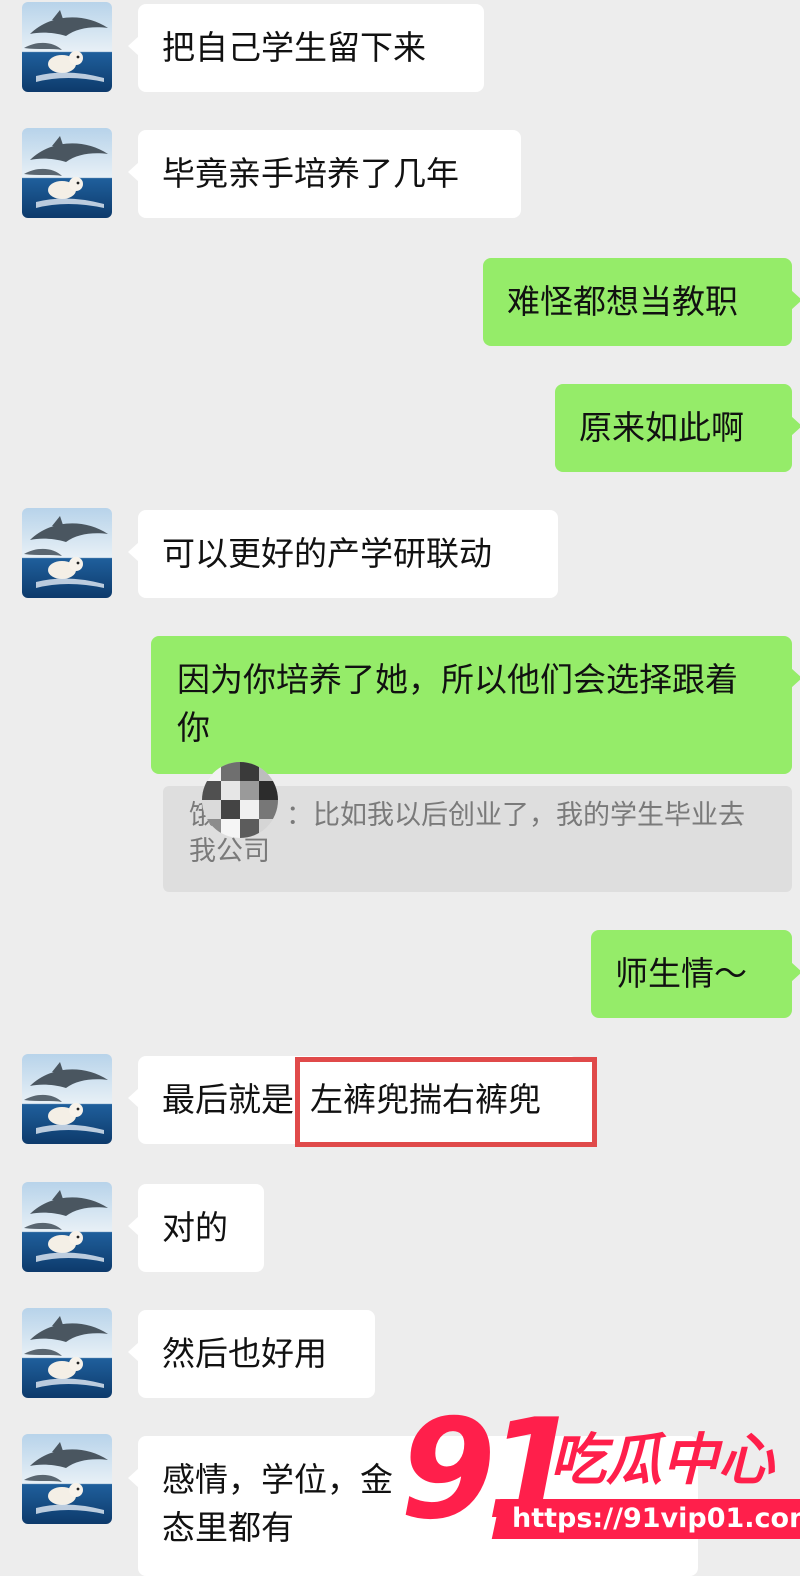 Image resolution: width=800 pixels, height=1576 pixels. I want to click on message-text: 最后就是, so click(228, 1099).